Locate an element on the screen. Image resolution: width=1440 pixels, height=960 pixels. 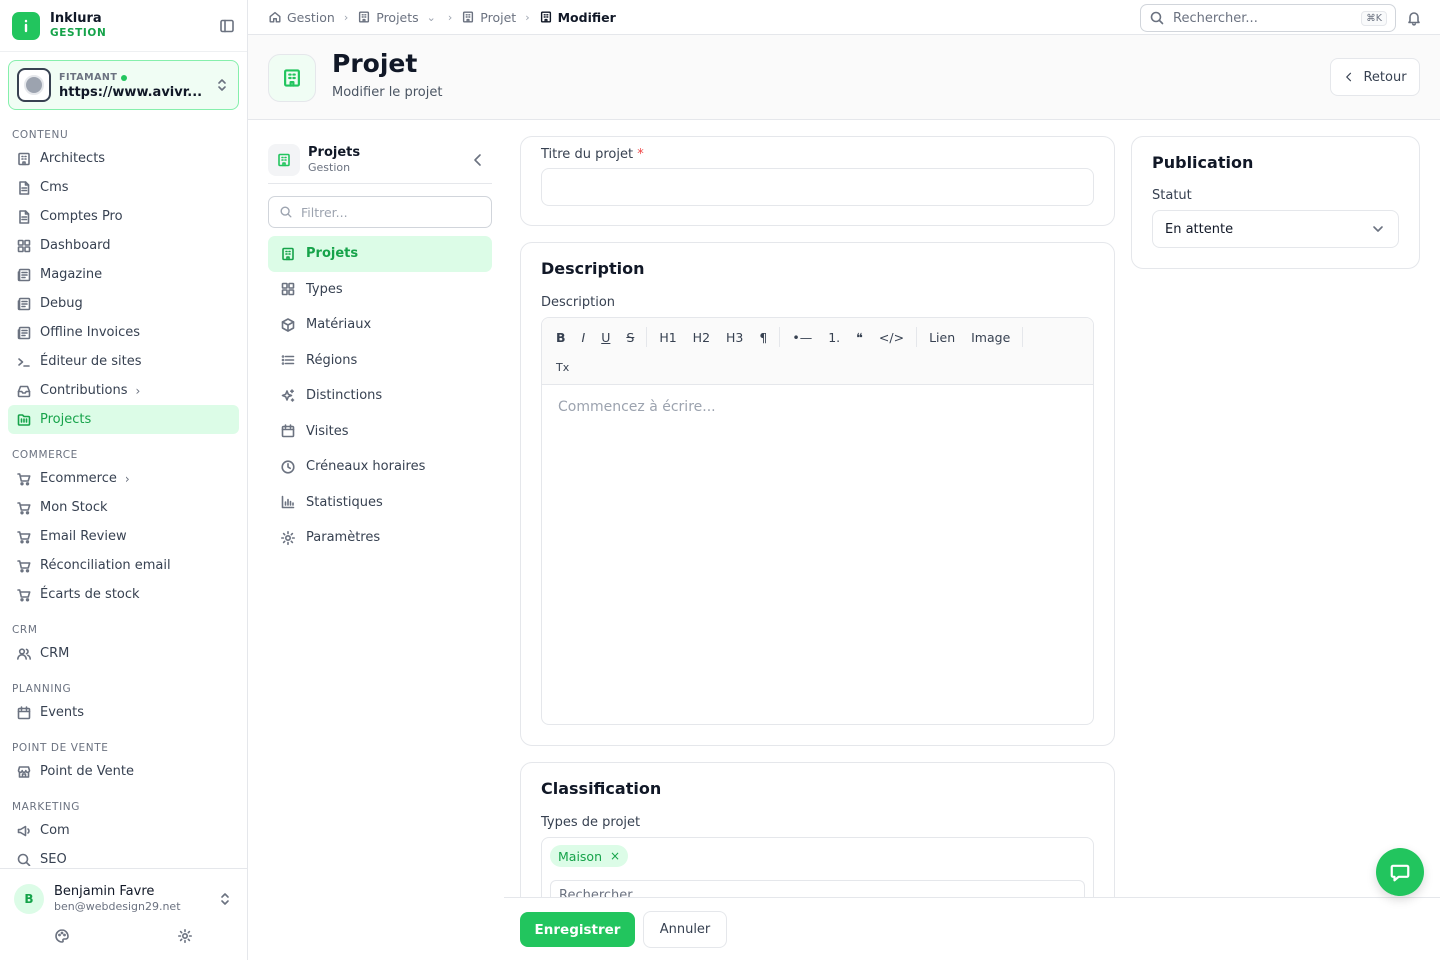
sidebar-item-label: Mon Stock is located at coordinates (74, 507).